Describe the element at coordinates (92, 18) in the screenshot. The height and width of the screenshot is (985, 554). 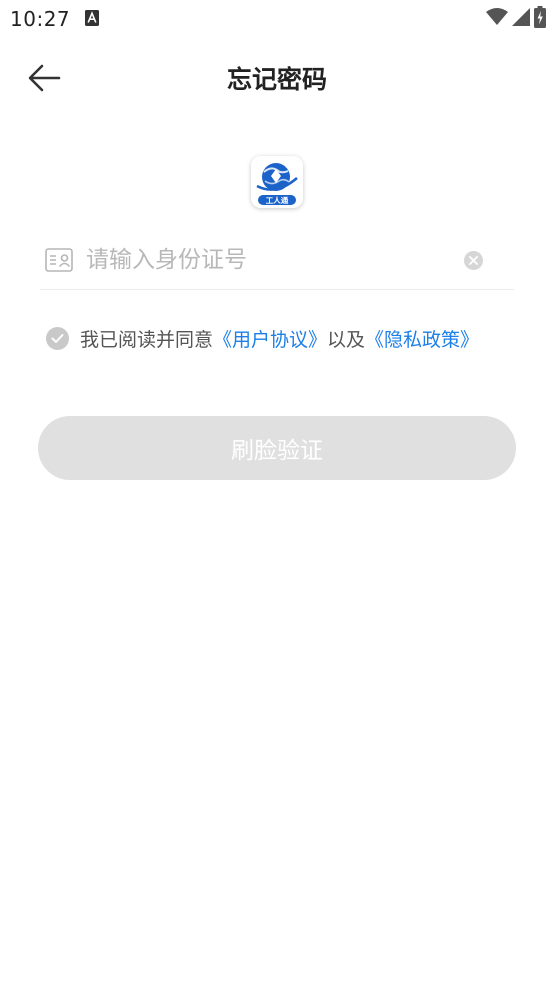
I see `font-a-icon` at that location.